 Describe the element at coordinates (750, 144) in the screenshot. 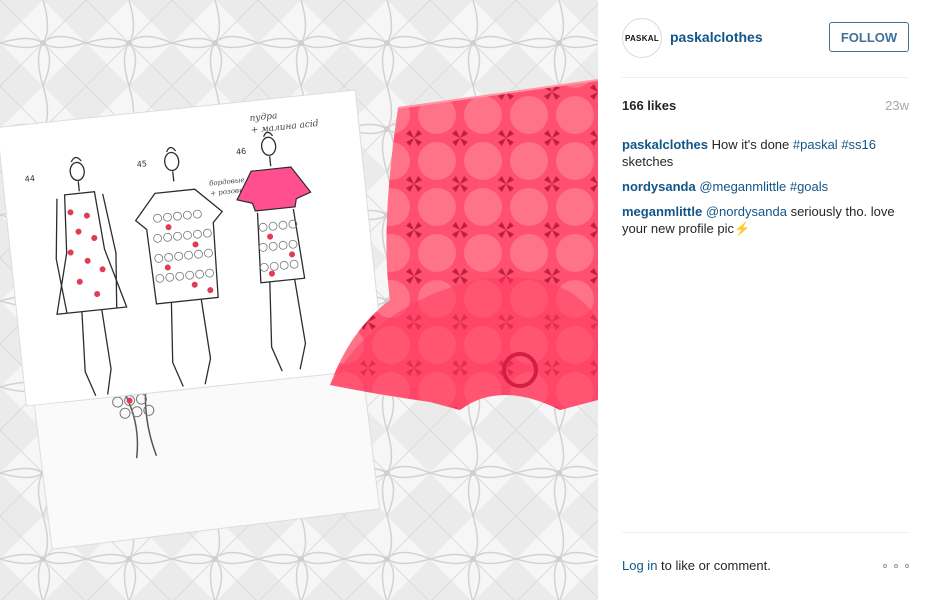

I see `comment-text: How it's done` at that location.